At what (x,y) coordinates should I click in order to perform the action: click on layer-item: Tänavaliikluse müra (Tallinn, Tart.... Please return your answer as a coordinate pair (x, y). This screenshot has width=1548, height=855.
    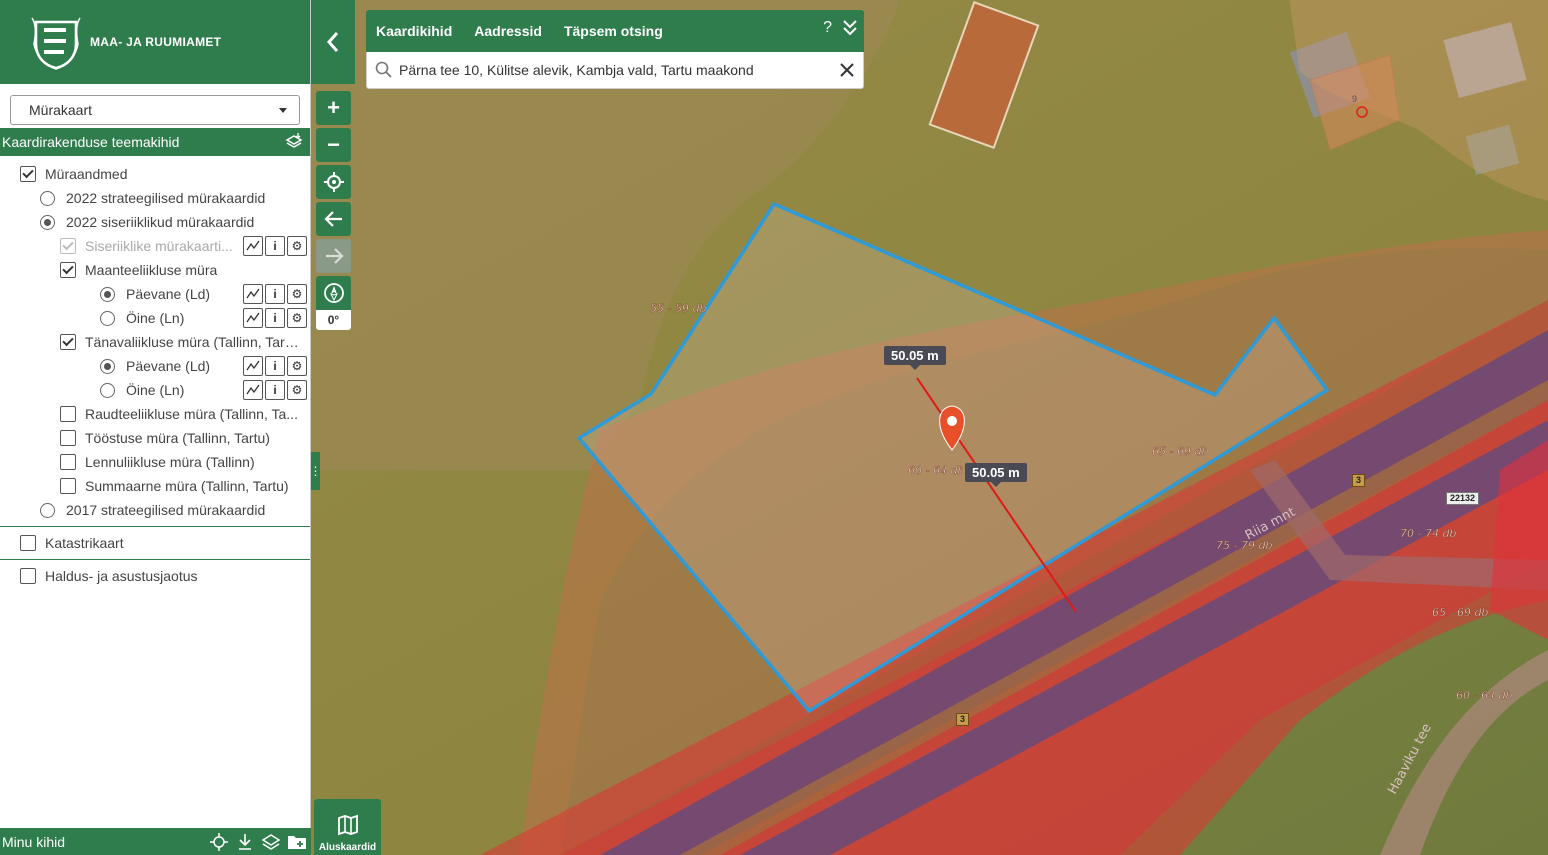
    Looking at the image, I should click on (155, 342).